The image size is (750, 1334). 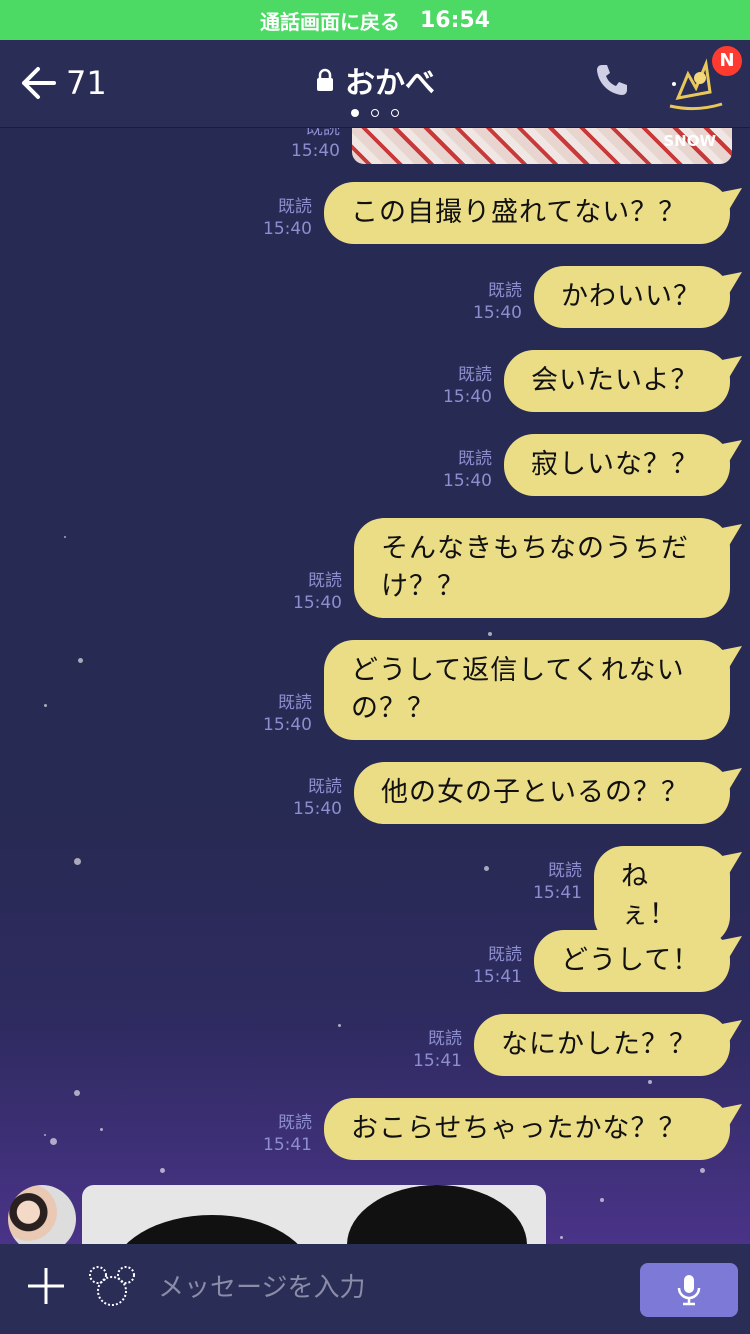 What do you see at coordinates (325, 79) in the screenshot?
I see `lock-icon` at bounding box center [325, 79].